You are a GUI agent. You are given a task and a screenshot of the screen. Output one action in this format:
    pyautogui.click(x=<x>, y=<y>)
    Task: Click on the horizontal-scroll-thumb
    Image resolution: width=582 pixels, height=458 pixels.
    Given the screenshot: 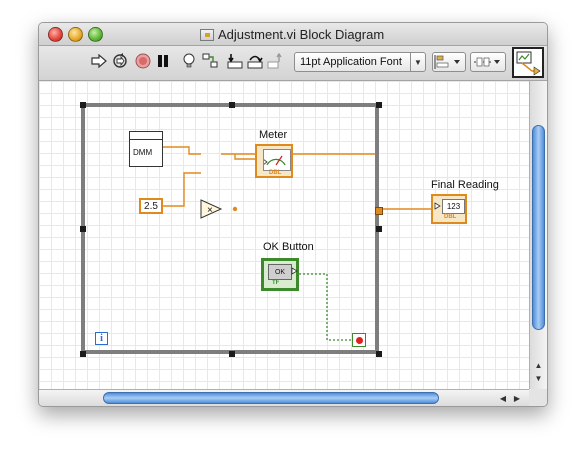 What is the action you would take?
    pyautogui.click(x=271, y=398)
    